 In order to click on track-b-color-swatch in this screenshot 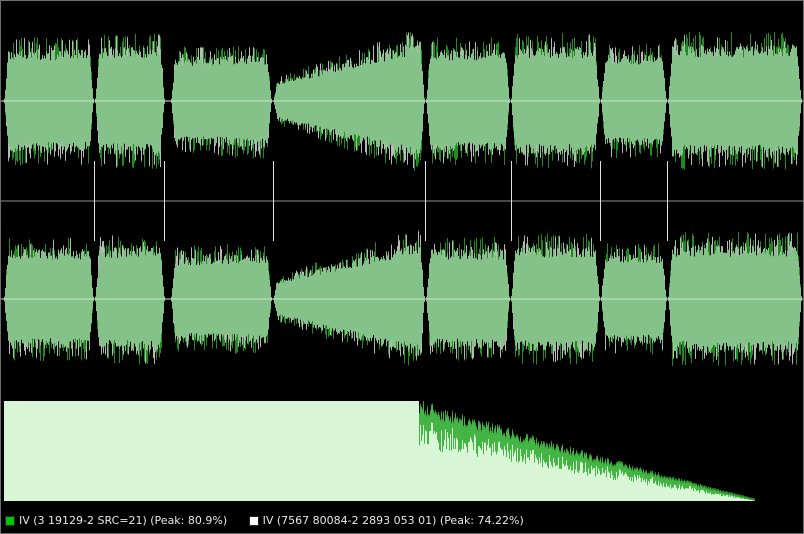, I will do `click(253, 521)`.